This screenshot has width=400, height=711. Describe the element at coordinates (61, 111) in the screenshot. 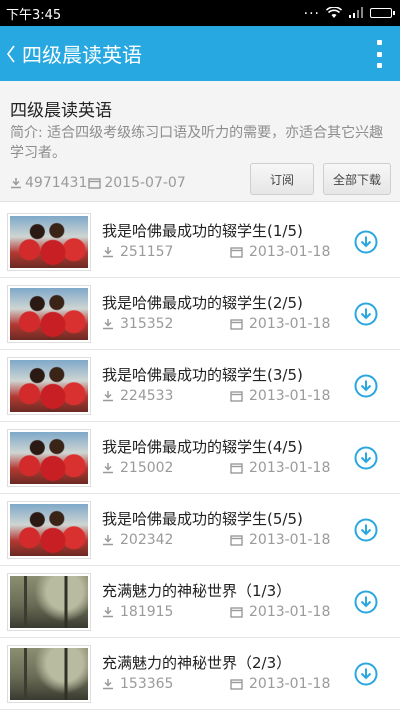

I see `album-title: 四级晨读英语` at that location.